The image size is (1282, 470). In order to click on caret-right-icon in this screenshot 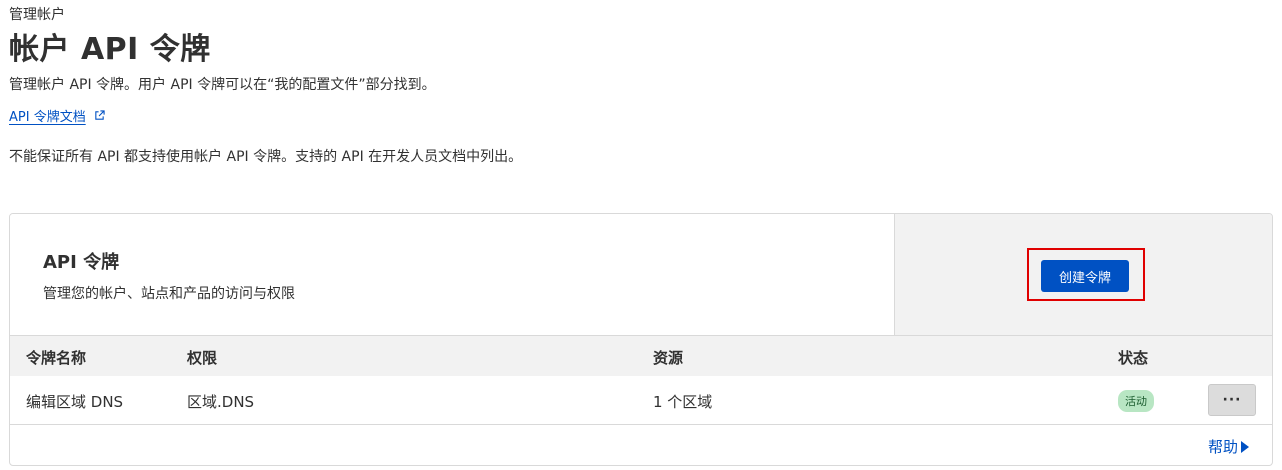, I will do `click(1245, 446)`.